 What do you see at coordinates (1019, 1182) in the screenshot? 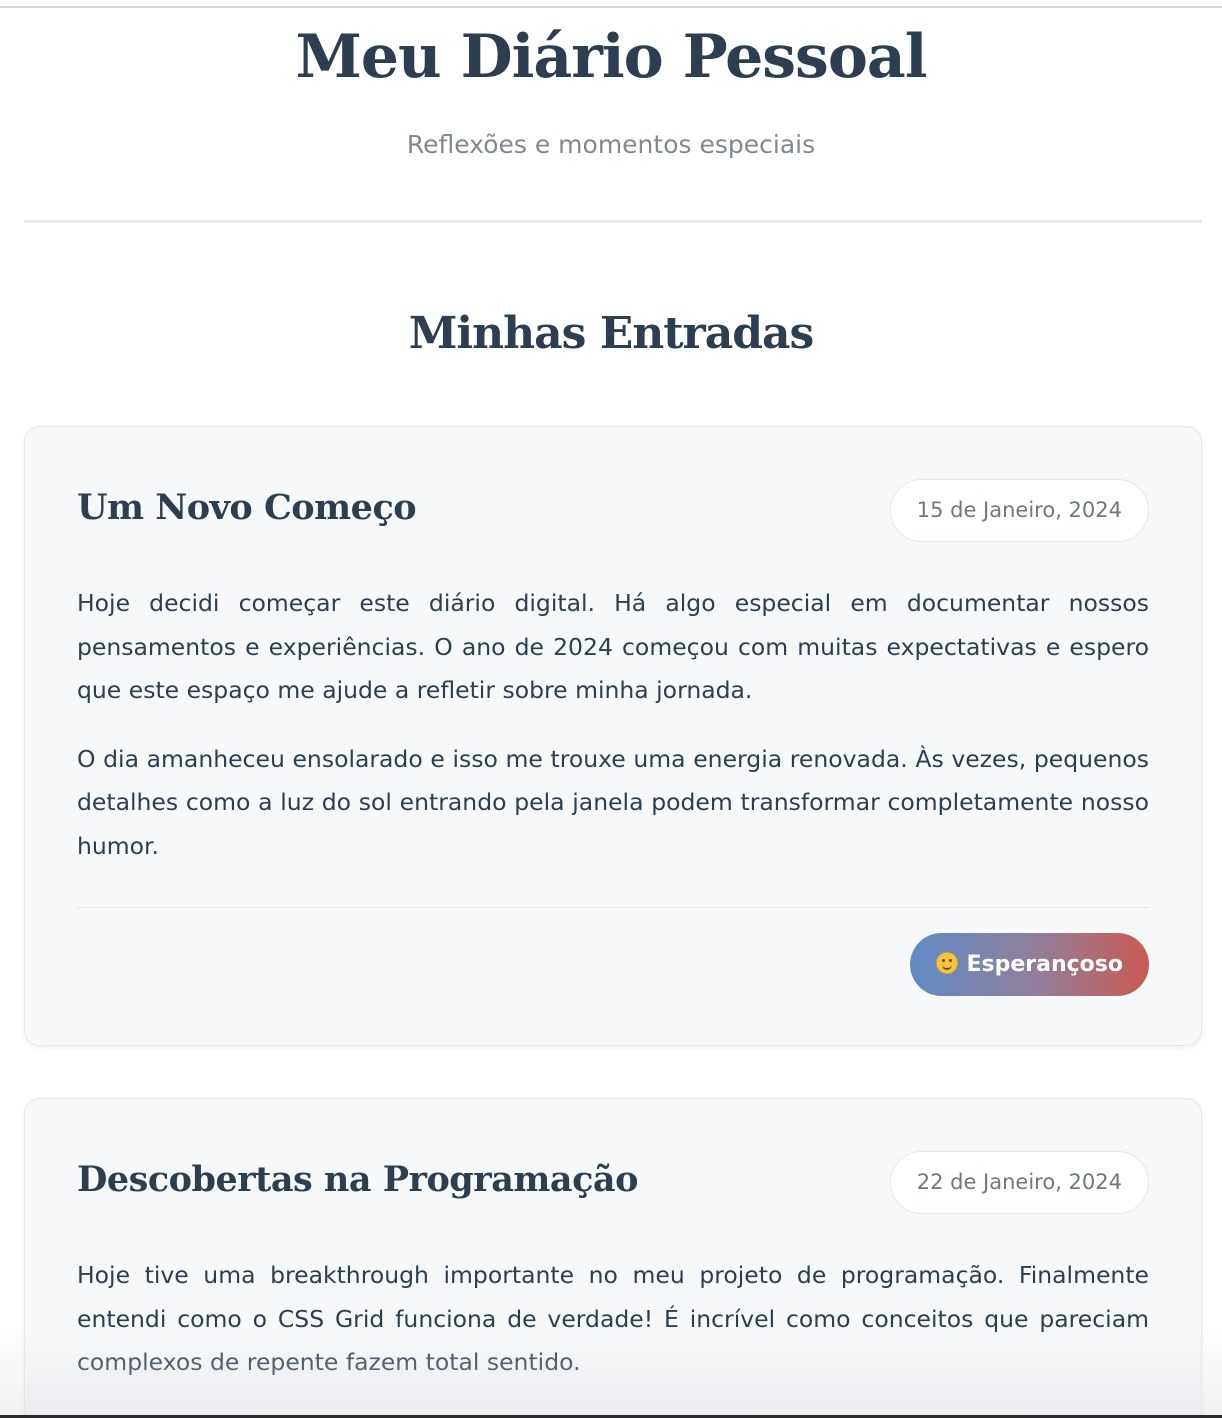
I see `entry-date-badge: 22 de Janeiro, 2024` at bounding box center [1019, 1182].